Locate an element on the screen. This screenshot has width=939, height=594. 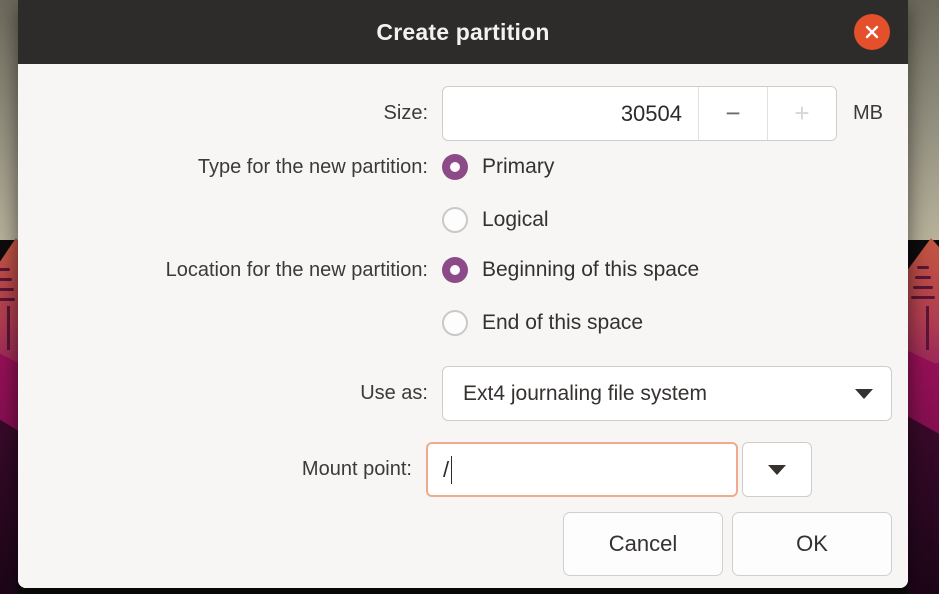
size-label: Size: is located at coordinates (405, 113).